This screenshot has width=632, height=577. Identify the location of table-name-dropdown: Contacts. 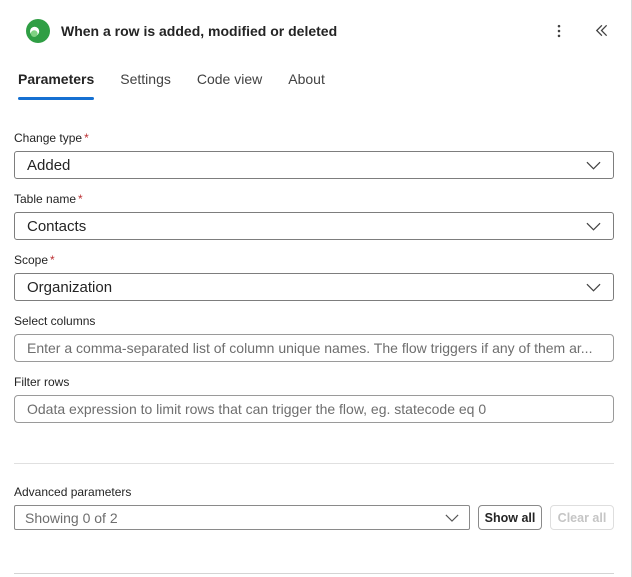
(314, 226).